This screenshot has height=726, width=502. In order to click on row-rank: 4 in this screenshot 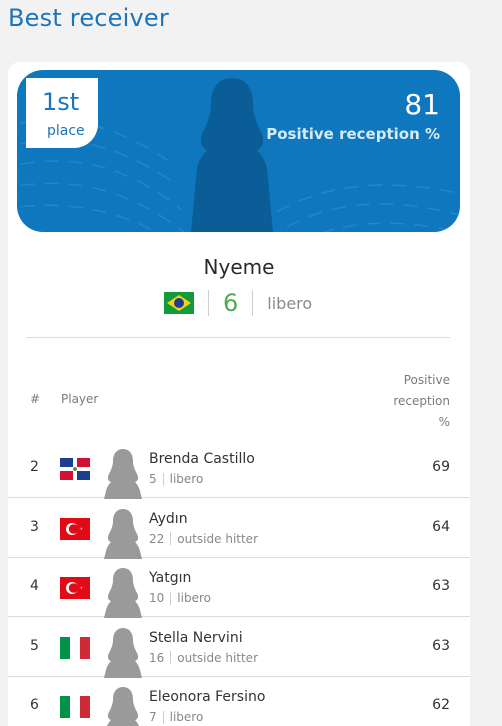, I will do `click(34, 586)`.